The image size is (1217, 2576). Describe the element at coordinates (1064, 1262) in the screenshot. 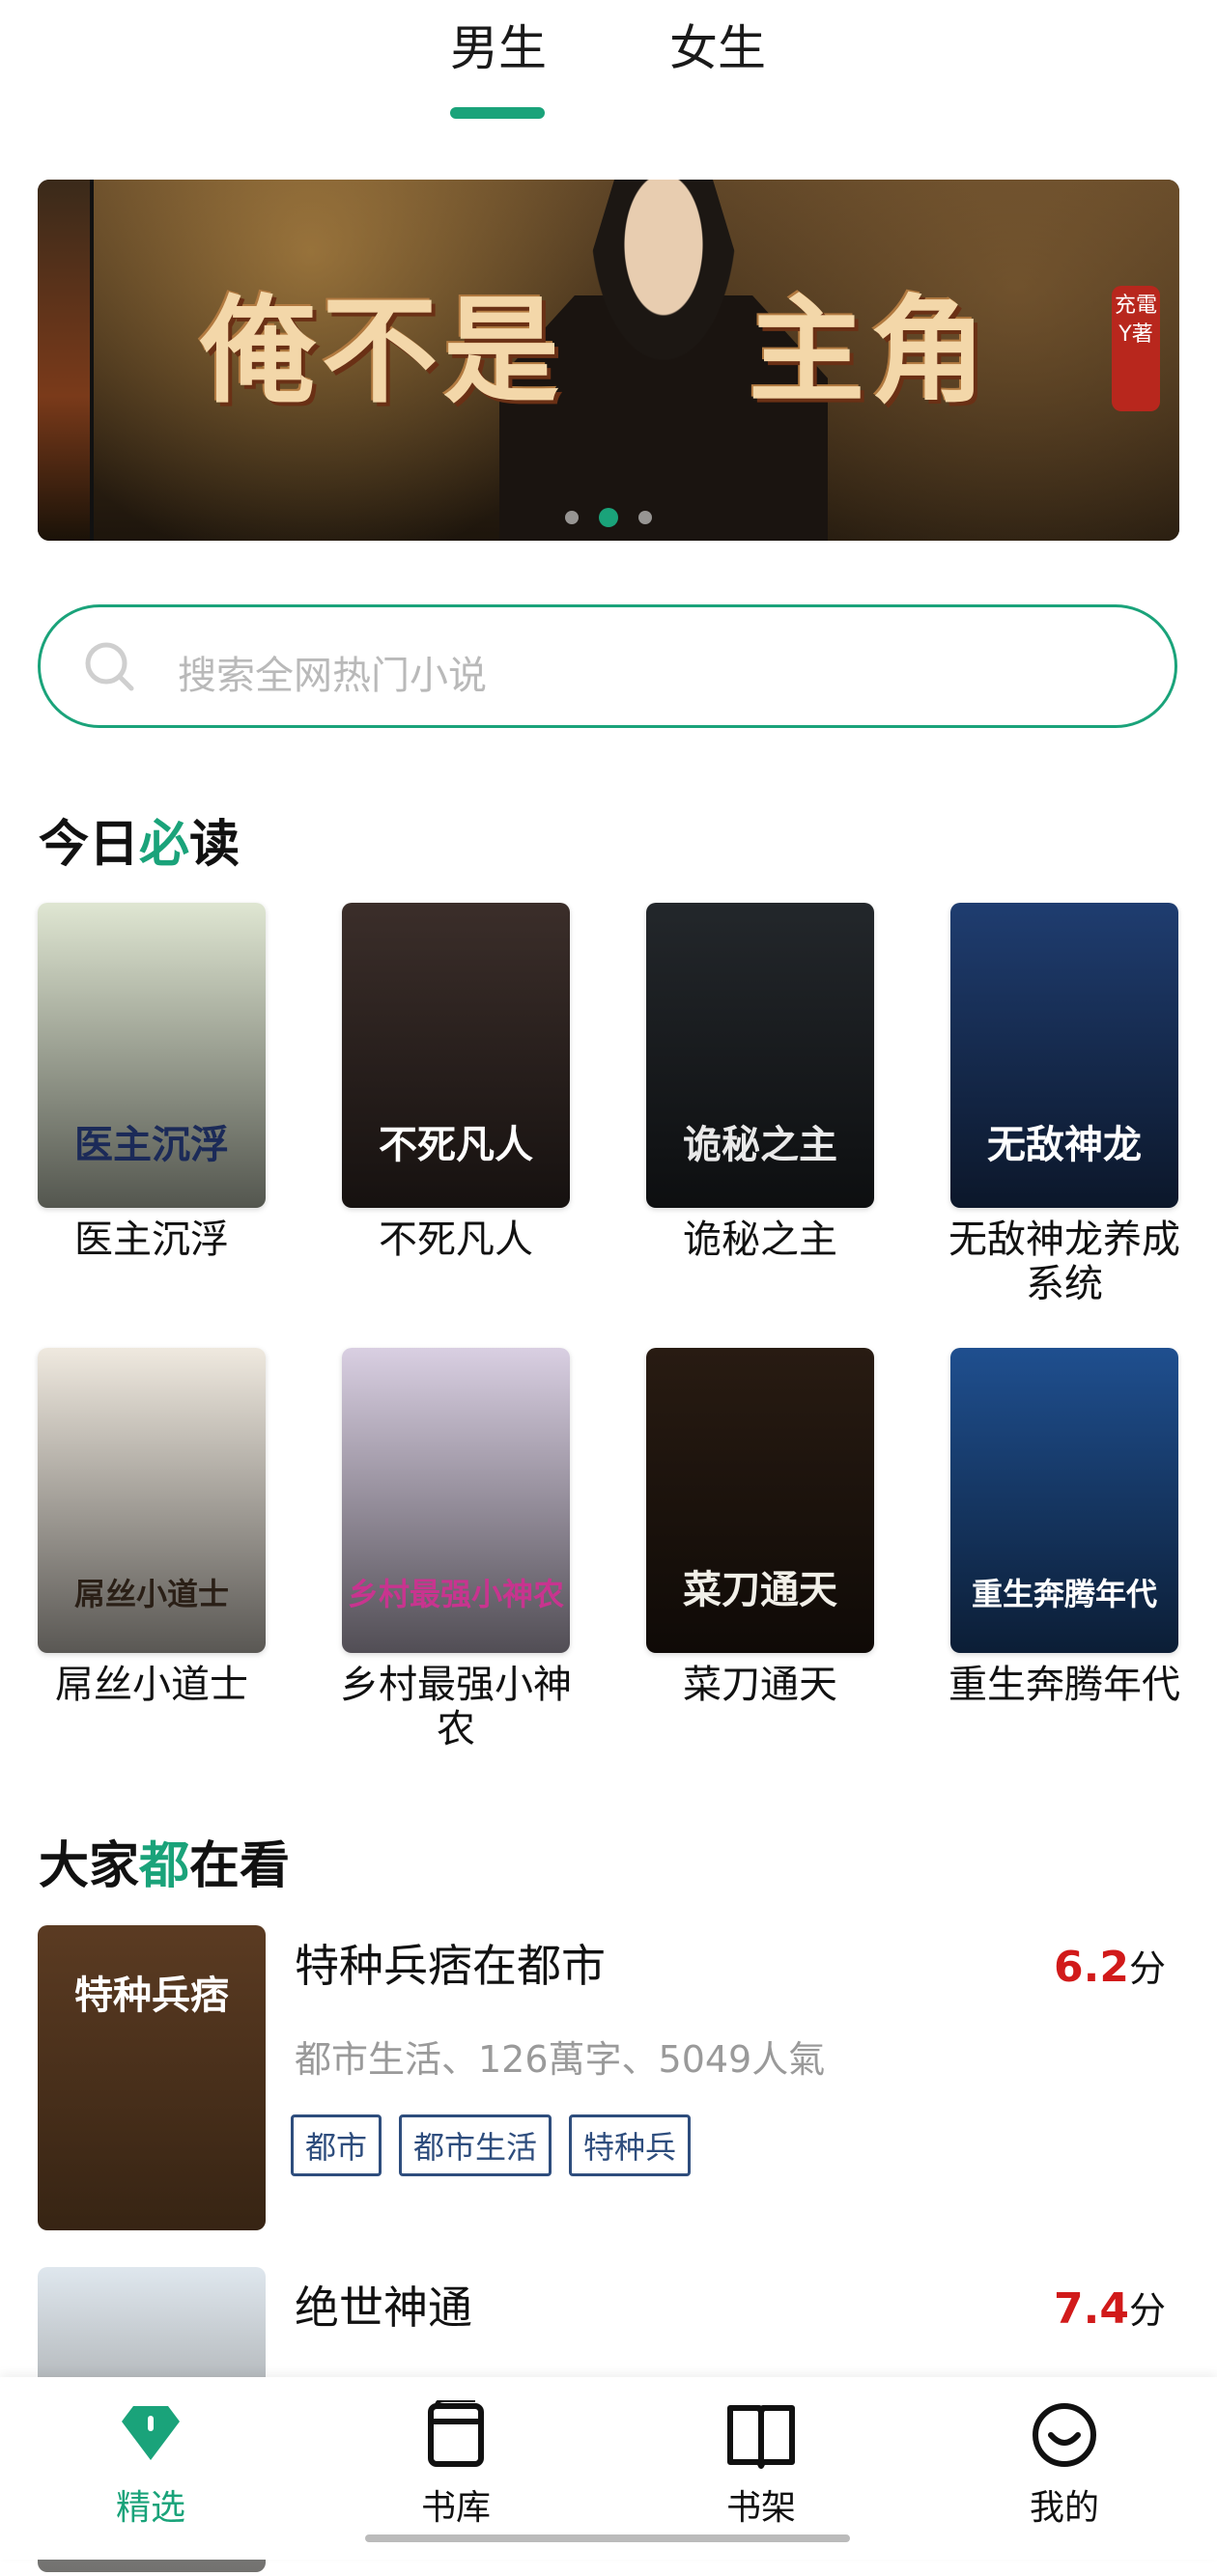

I see `book-name: 无敌神龙养成系统` at that location.